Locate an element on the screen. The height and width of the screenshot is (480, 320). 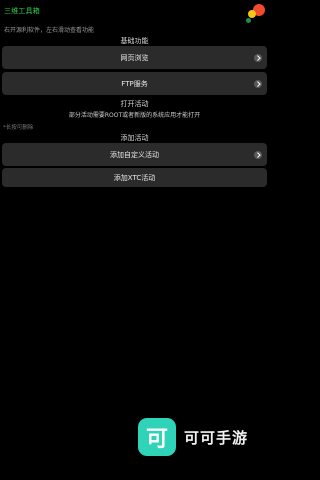
web-browse-button: 网页浏览 is located at coordinates (134, 57).